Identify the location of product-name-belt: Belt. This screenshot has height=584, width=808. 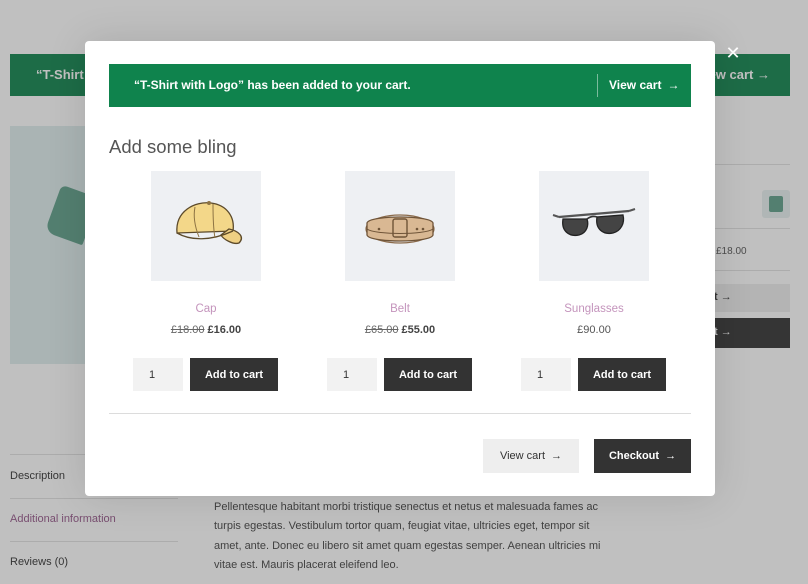
(400, 309).